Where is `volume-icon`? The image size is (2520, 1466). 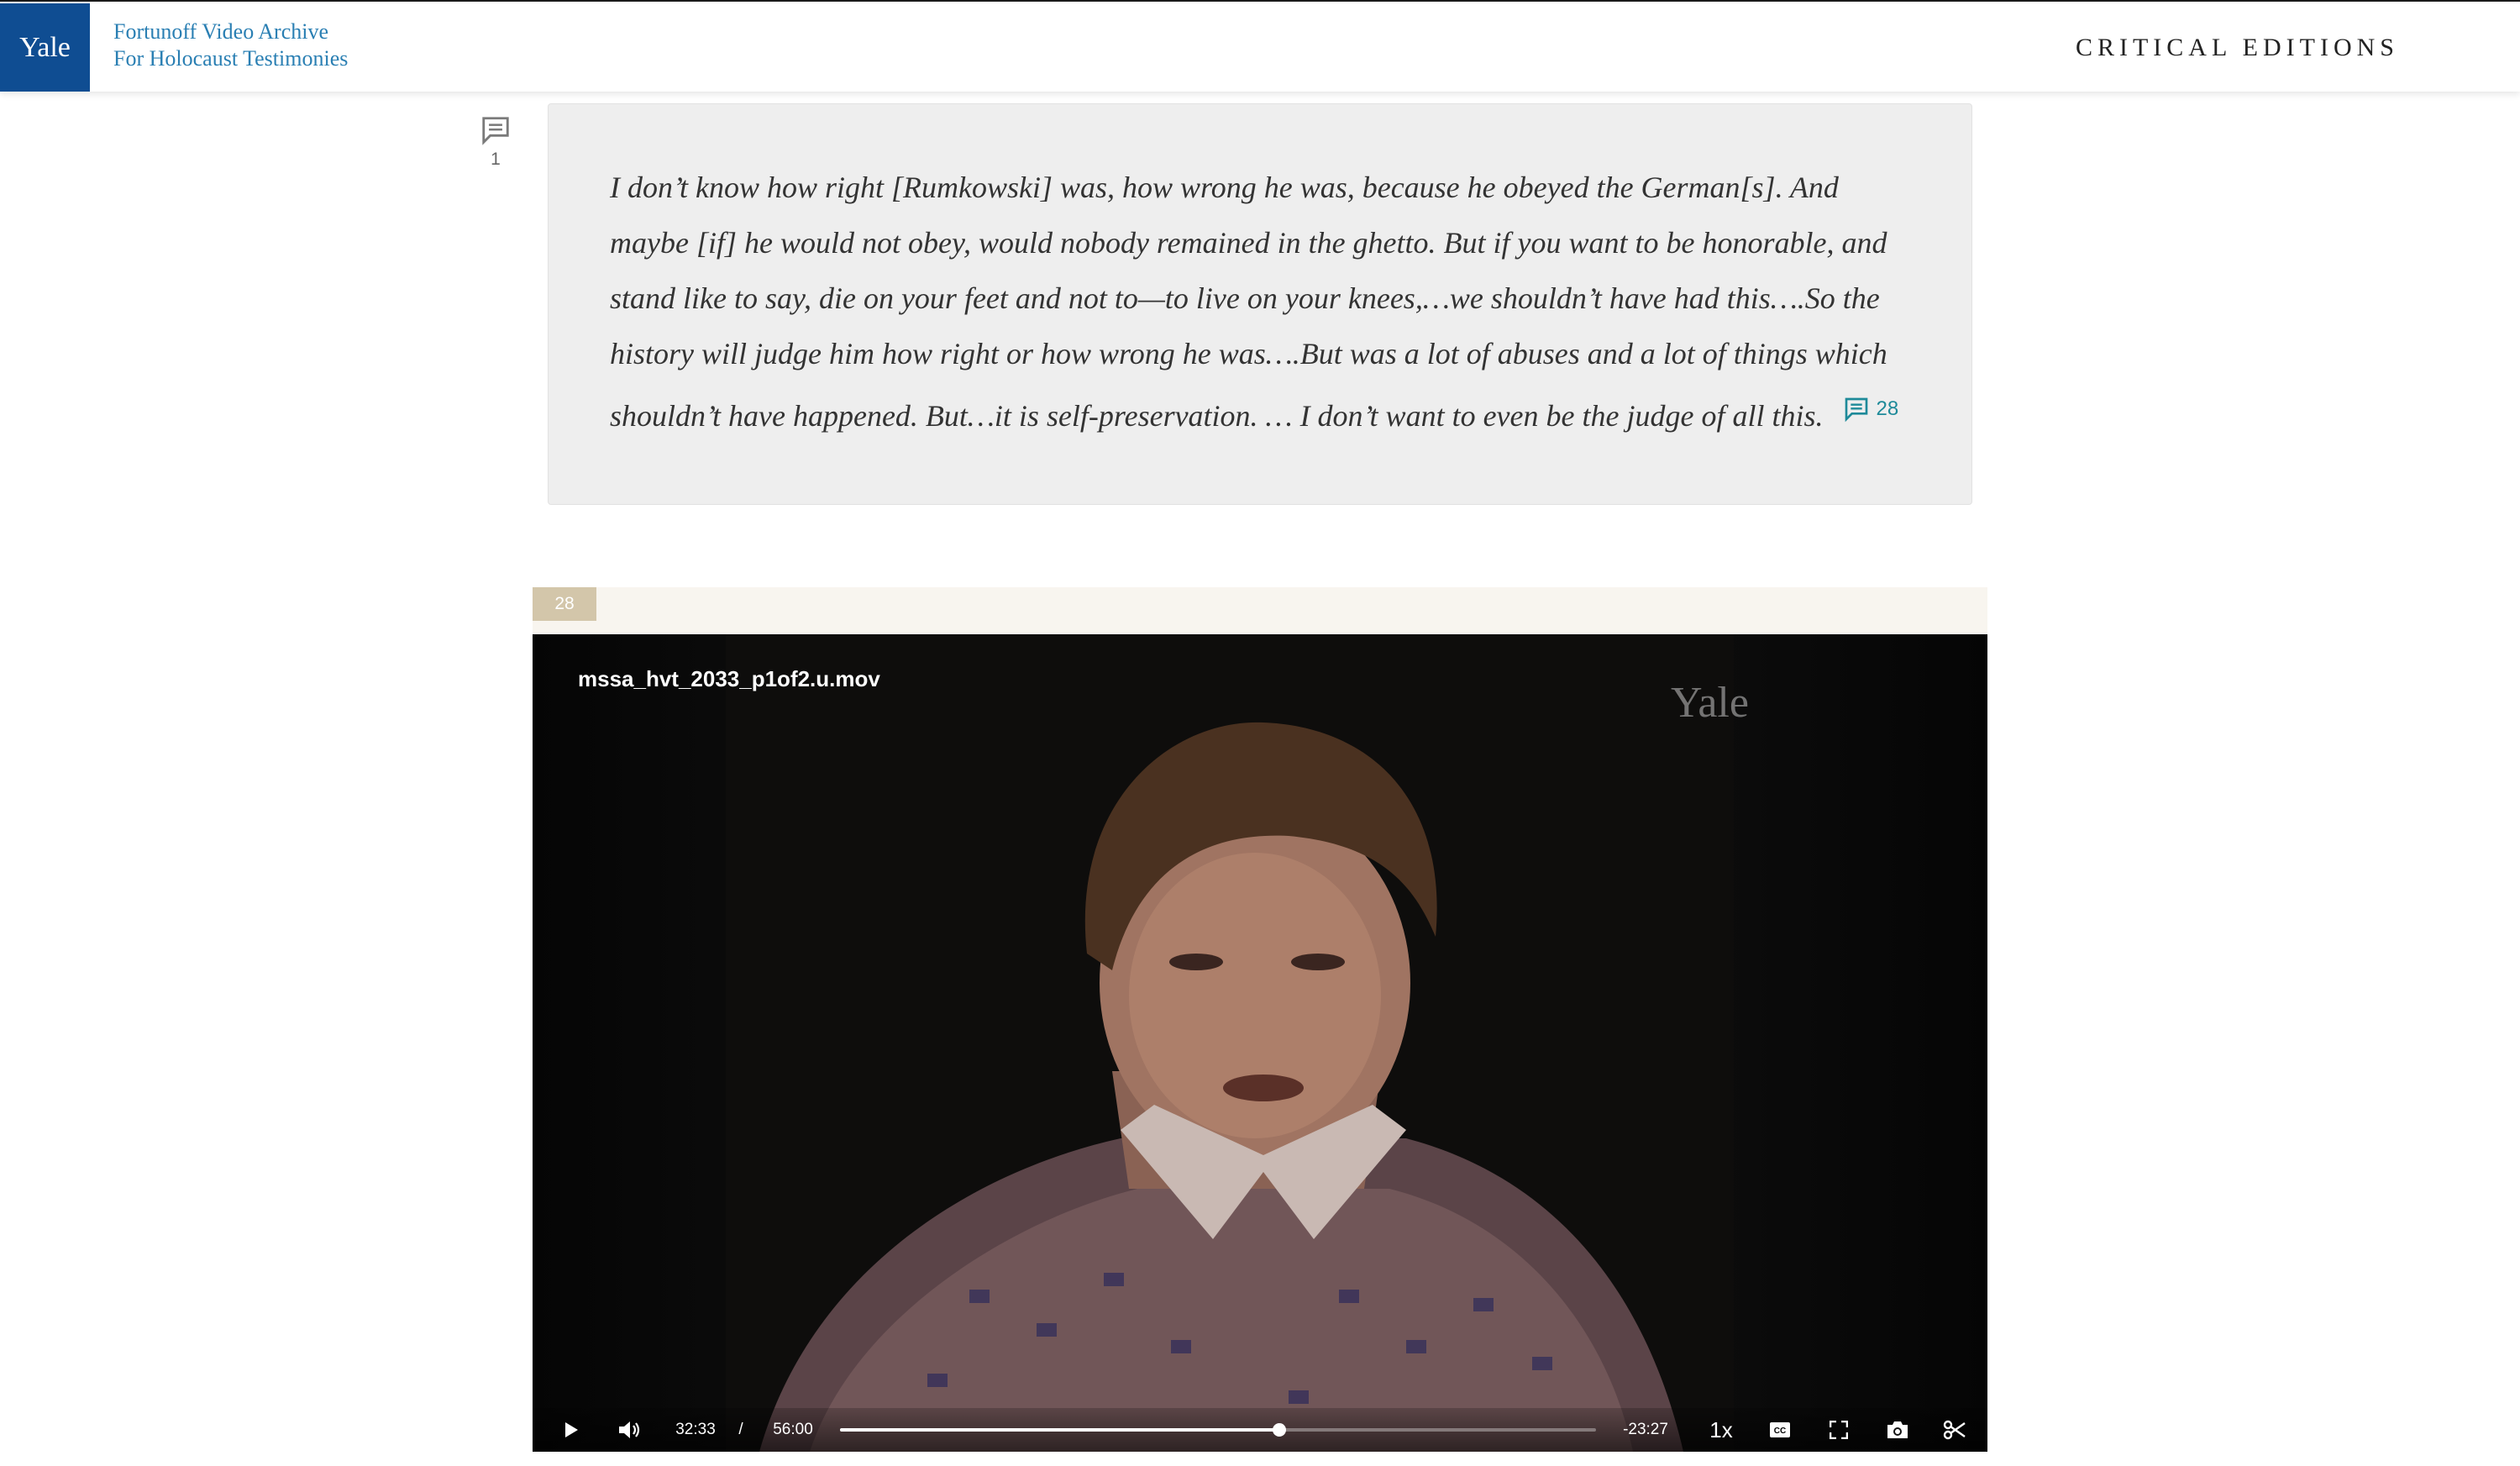
volume-icon is located at coordinates (629, 1429).